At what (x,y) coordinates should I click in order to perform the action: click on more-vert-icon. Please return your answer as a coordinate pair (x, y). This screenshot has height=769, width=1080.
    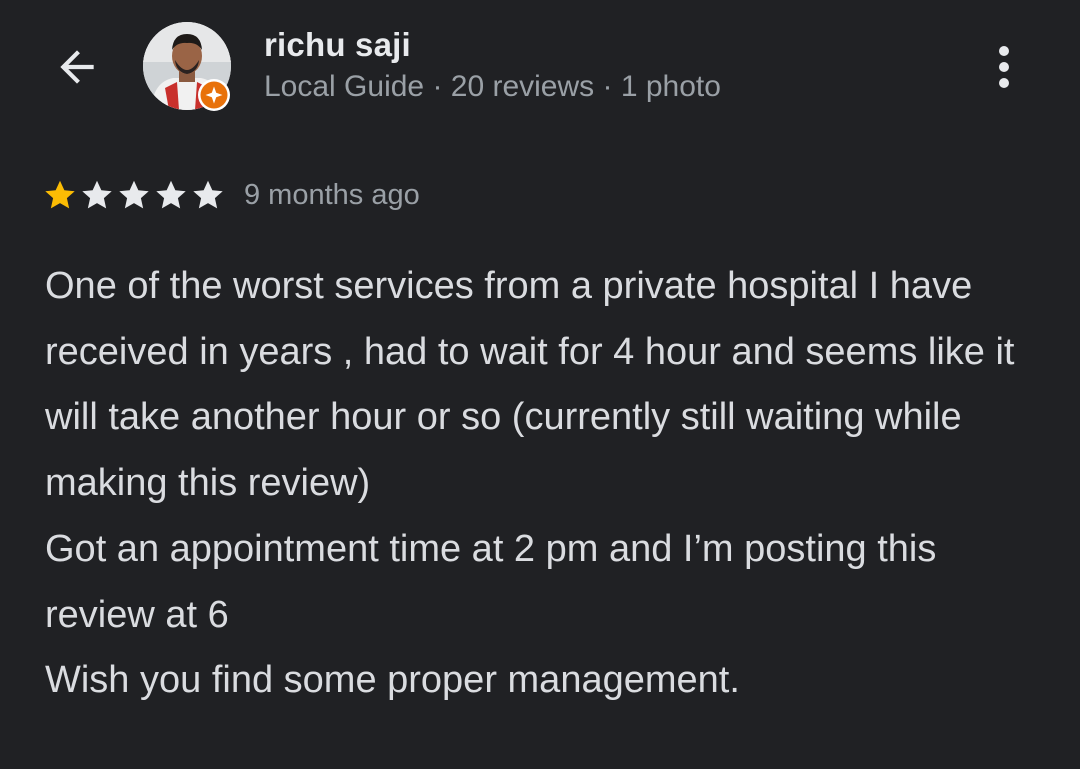
    Looking at the image, I should click on (1004, 67).